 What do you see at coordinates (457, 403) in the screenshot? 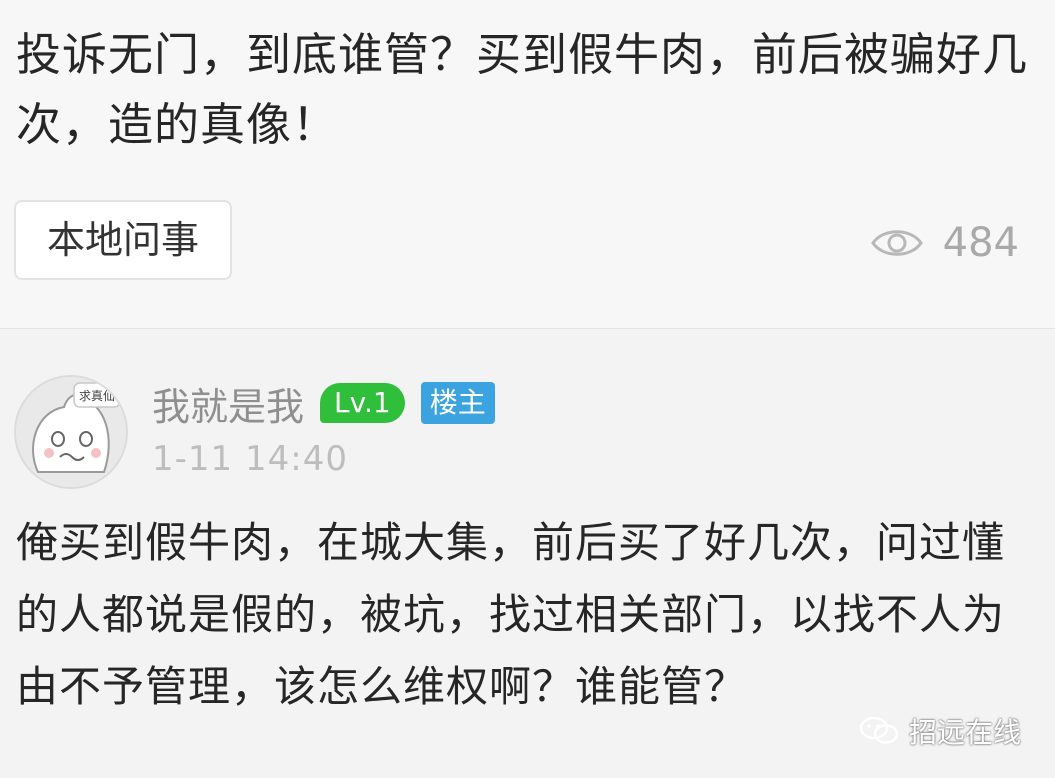
I see `original-poster-badge: 楼主` at bounding box center [457, 403].